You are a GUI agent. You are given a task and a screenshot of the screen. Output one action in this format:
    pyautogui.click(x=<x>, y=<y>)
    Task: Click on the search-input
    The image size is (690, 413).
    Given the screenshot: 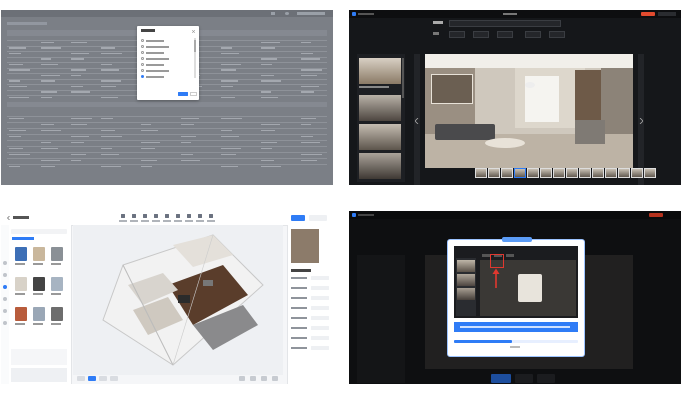 What is the action you would take?
    pyautogui.click(x=39, y=231)
    